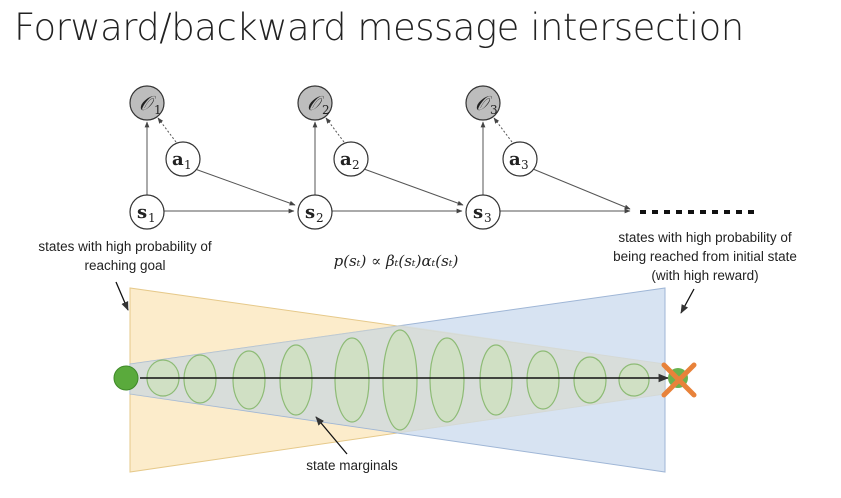  Describe the element at coordinates (503, 130) in the screenshot. I see `edge-a3-o3` at that location.